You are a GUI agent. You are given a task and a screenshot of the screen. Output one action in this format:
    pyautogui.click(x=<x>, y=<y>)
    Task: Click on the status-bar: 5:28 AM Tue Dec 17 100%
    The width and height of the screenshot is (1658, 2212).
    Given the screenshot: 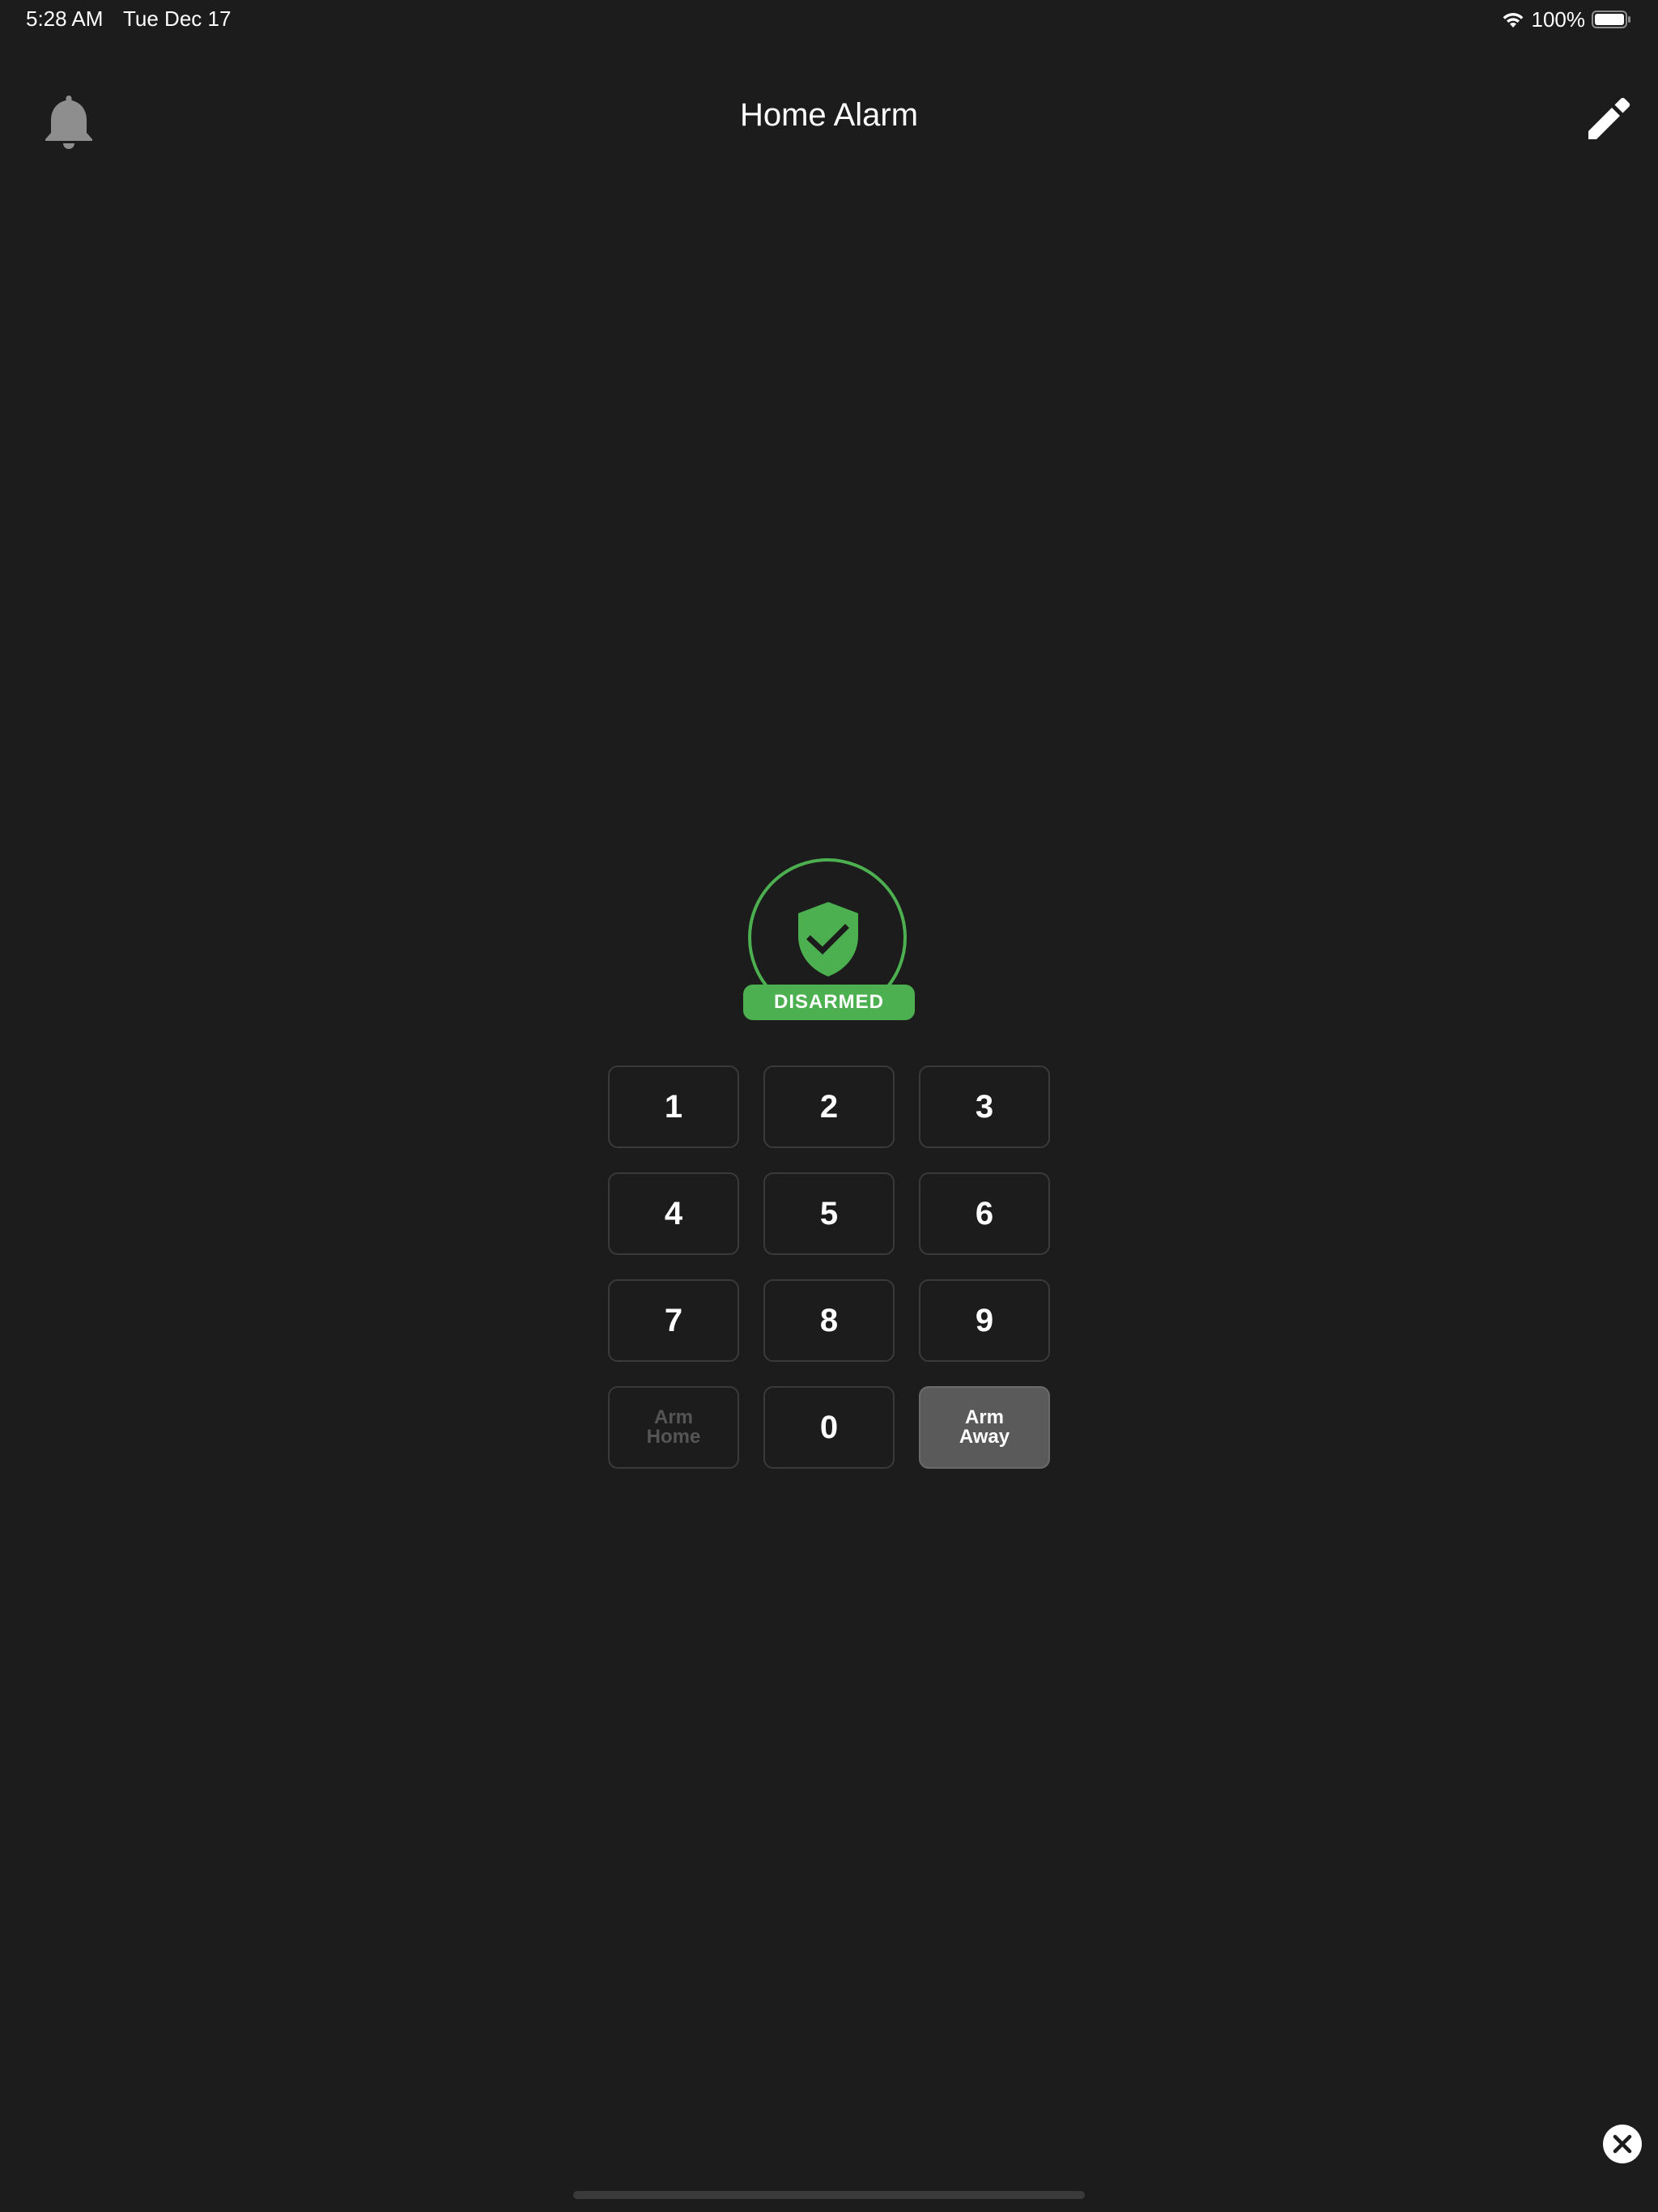 What is the action you would take?
    pyautogui.click(x=829, y=19)
    